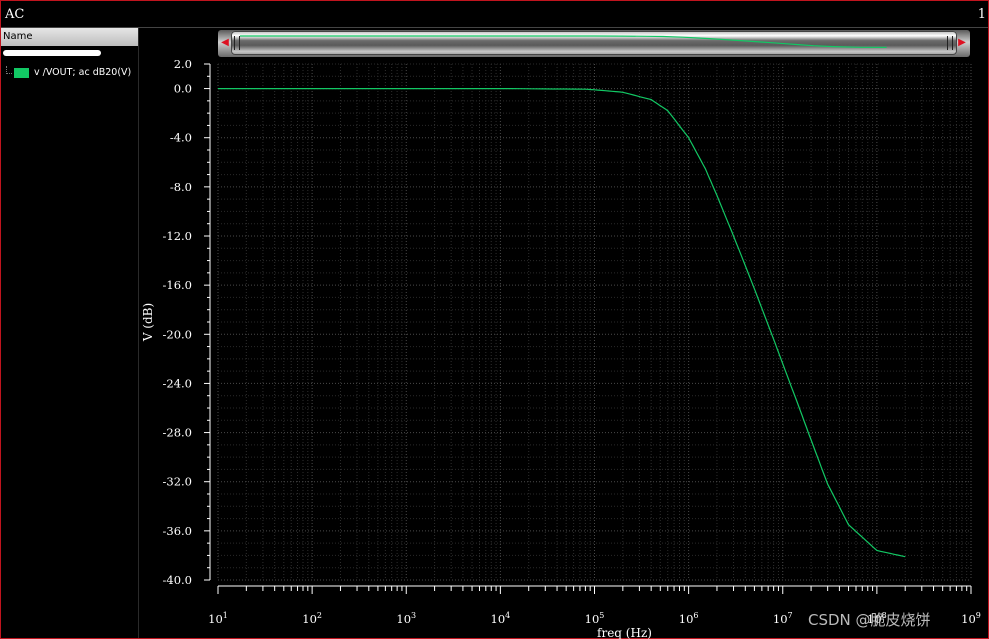  What do you see at coordinates (869, 620) in the screenshot?
I see `watermark: CSDN @脆皮烧饼` at bounding box center [869, 620].